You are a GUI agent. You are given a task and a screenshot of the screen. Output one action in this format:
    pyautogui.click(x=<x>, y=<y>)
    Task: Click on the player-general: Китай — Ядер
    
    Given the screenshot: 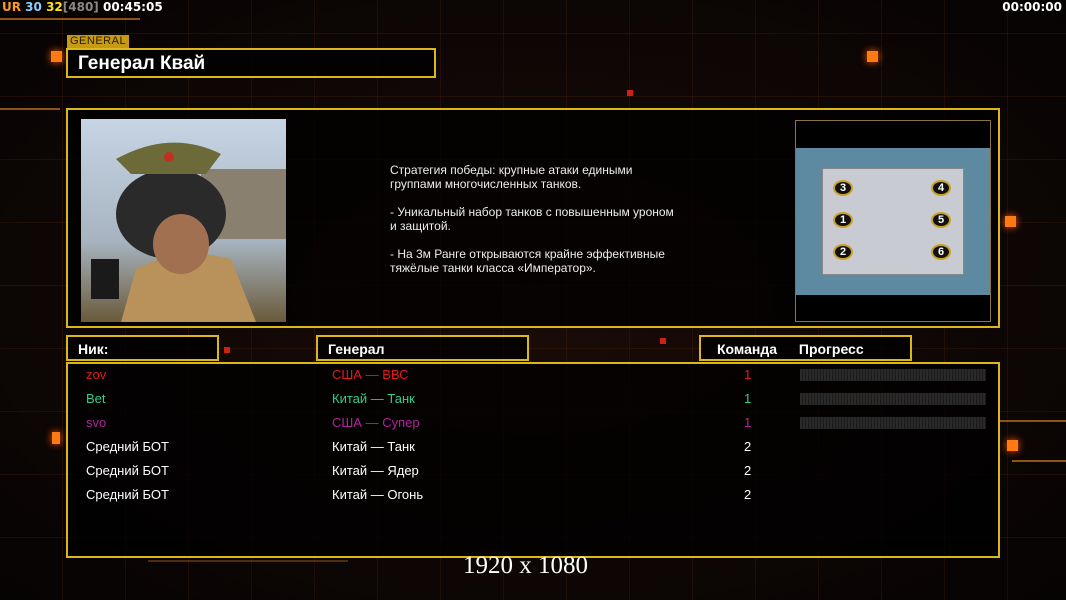 What is the action you would take?
    pyautogui.click(x=375, y=470)
    